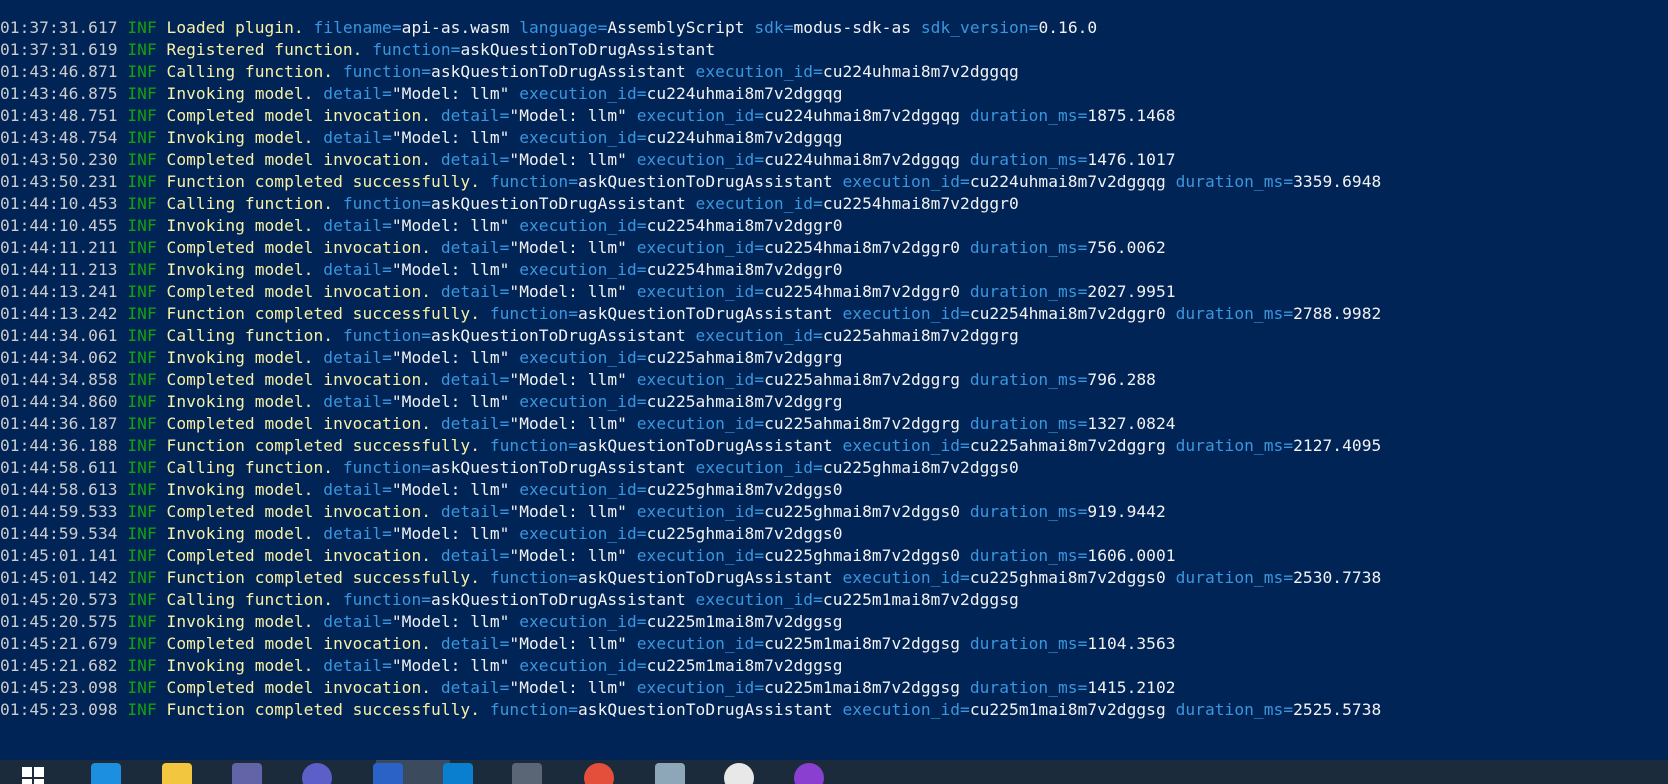 The height and width of the screenshot is (784, 1668). I want to click on log-field-value: AssemblyScript, so click(676, 27).